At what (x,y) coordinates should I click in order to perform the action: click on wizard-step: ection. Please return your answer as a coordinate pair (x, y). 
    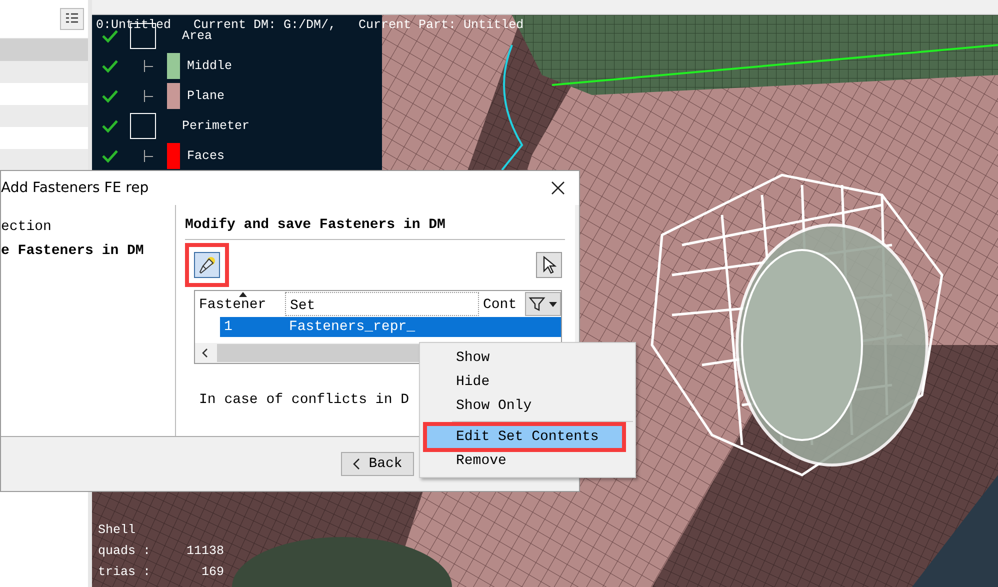
    Looking at the image, I should click on (88, 231).